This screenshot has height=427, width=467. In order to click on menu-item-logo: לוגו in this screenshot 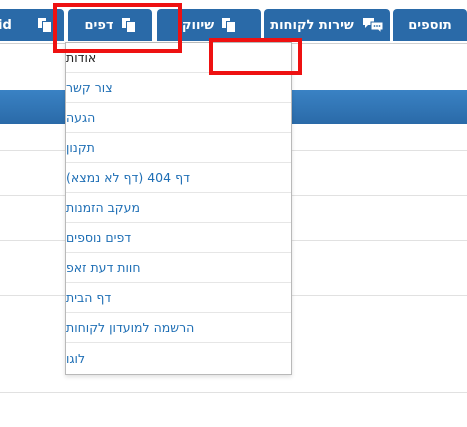, I will do `click(178, 358)`.